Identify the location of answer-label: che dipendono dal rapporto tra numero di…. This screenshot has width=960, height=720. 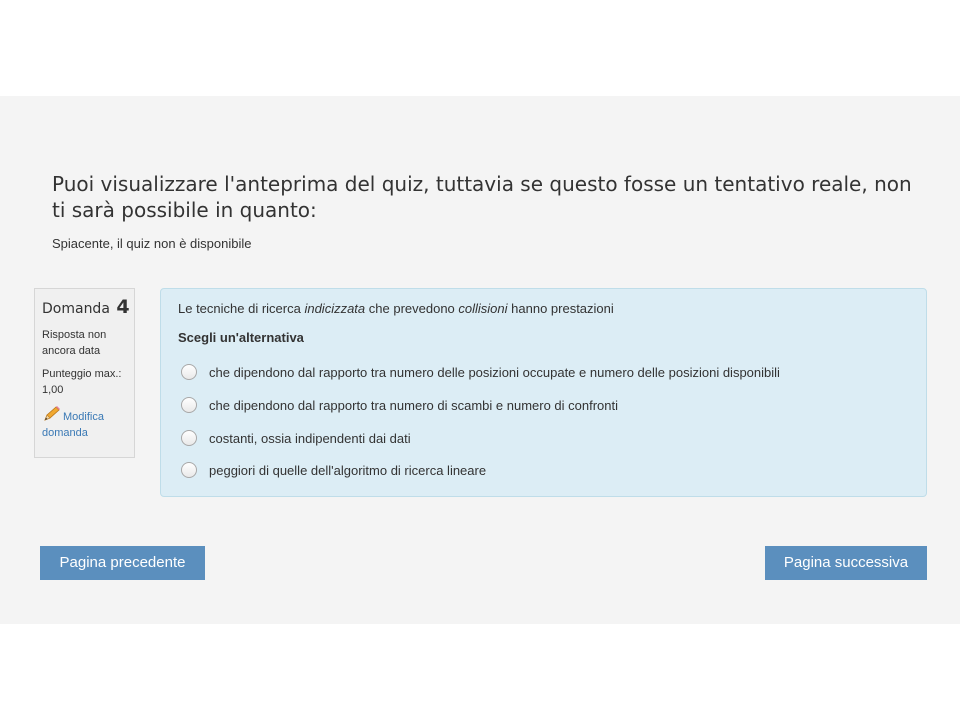
(414, 405).